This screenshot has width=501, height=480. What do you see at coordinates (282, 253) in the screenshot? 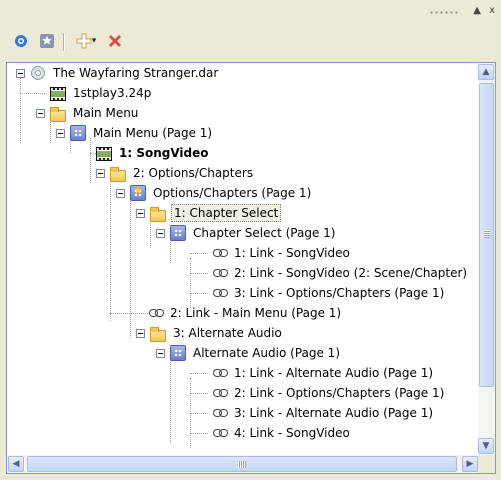
I see `tree-row-link: 1: Link - SongVideo` at bounding box center [282, 253].